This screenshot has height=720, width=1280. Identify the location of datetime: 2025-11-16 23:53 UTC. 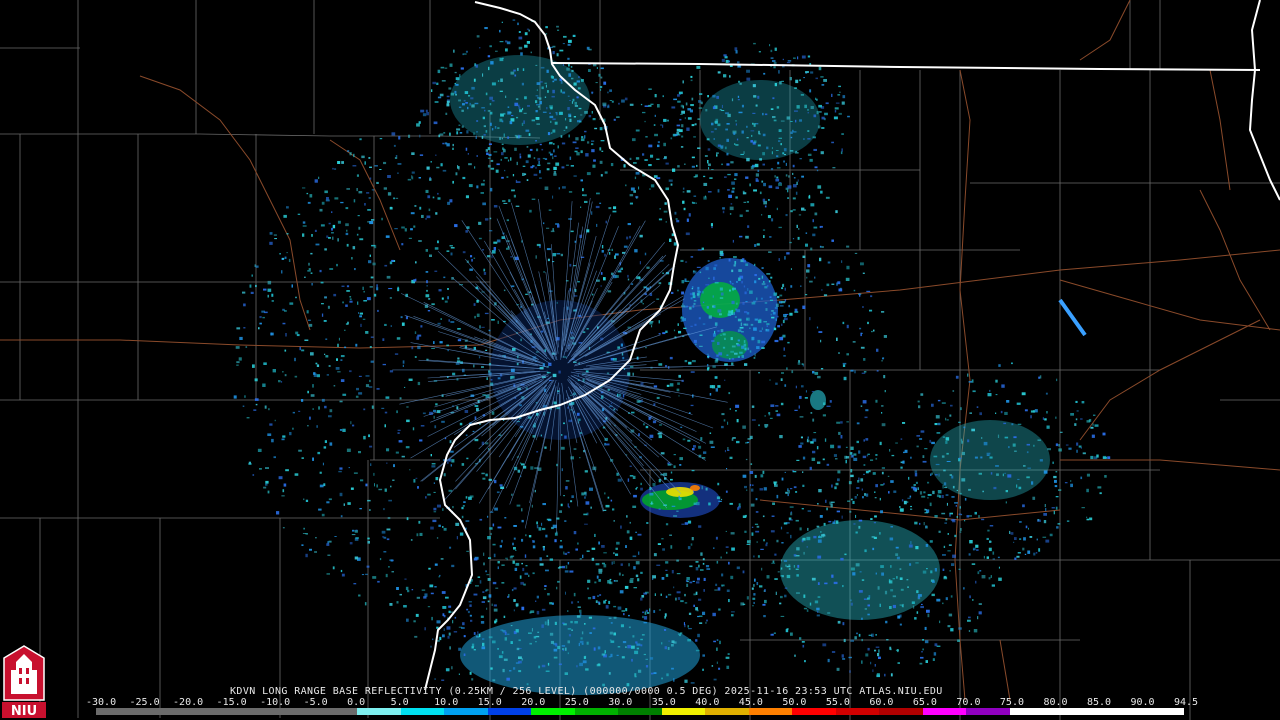
(788, 691).